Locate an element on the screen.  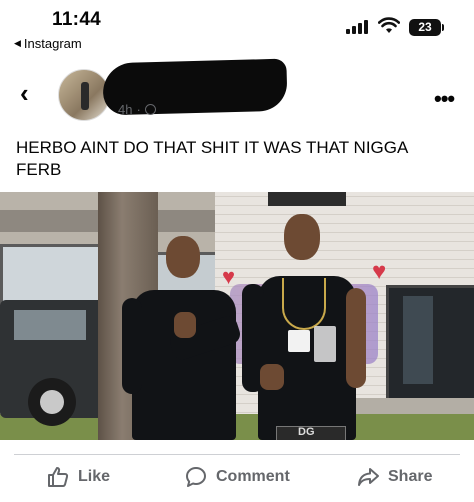
post-timestamp: 4h is located at coordinates (125, 109).